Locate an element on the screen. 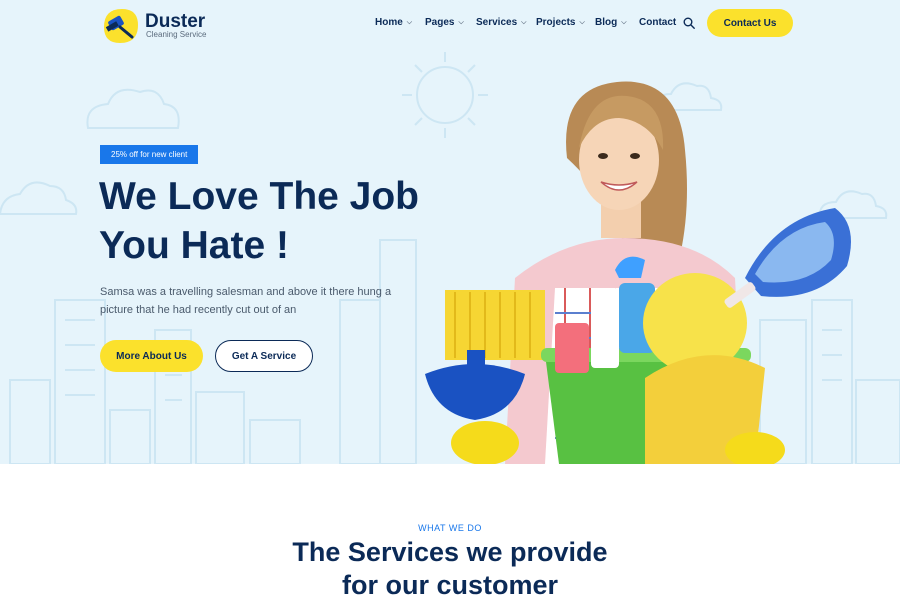 This screenshot has height=600, width=900. nav-item-label: Contact is located at coordinates (658, 22).